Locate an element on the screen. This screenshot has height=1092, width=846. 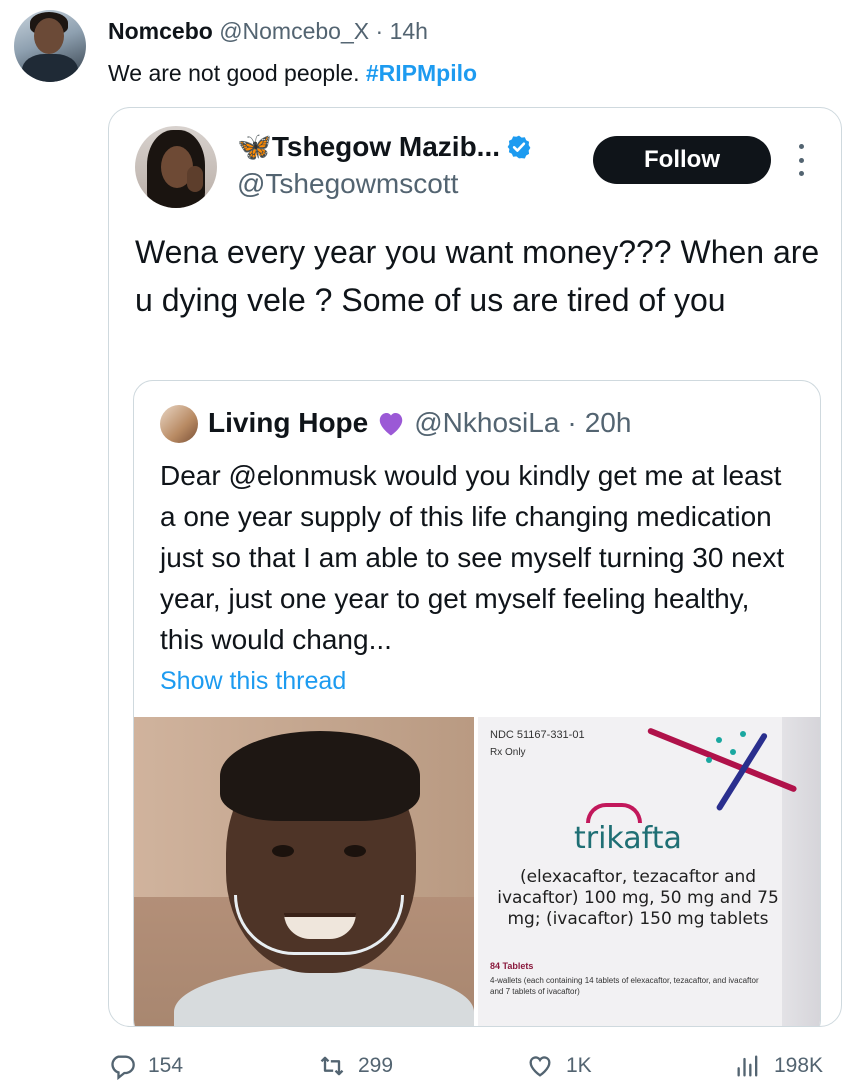
purple-heart-icon is located at coordinates (391, 424).